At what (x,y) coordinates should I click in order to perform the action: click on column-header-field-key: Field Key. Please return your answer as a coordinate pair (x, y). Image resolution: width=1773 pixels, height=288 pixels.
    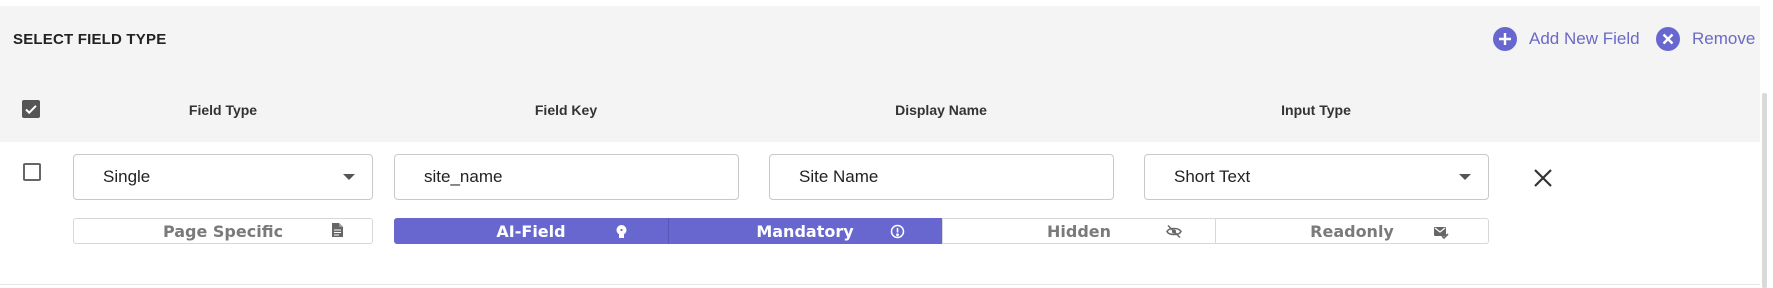
    Looking at the image, I should click on (566, 110).